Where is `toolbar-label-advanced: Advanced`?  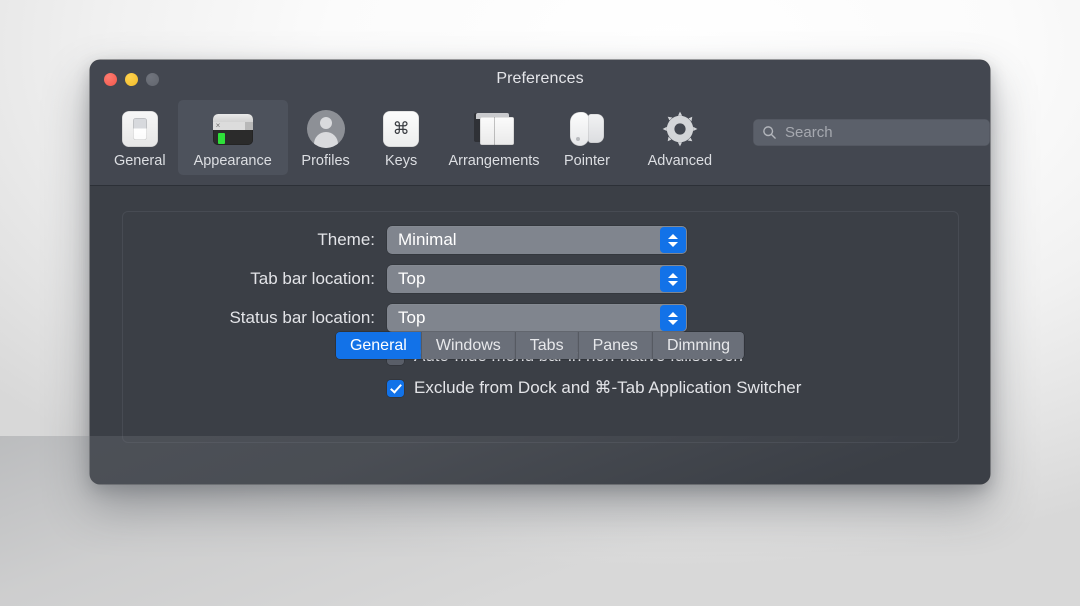 toolbar-label-advanced: Advanced is located at coordinates (680, 161).